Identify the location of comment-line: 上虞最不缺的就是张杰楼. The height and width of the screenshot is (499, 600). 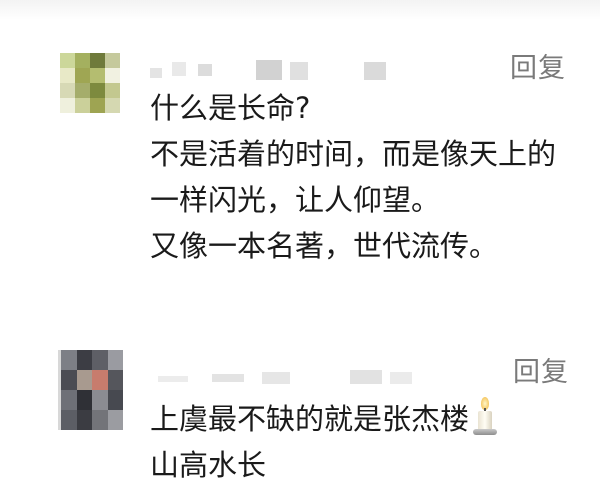
(324, 419).